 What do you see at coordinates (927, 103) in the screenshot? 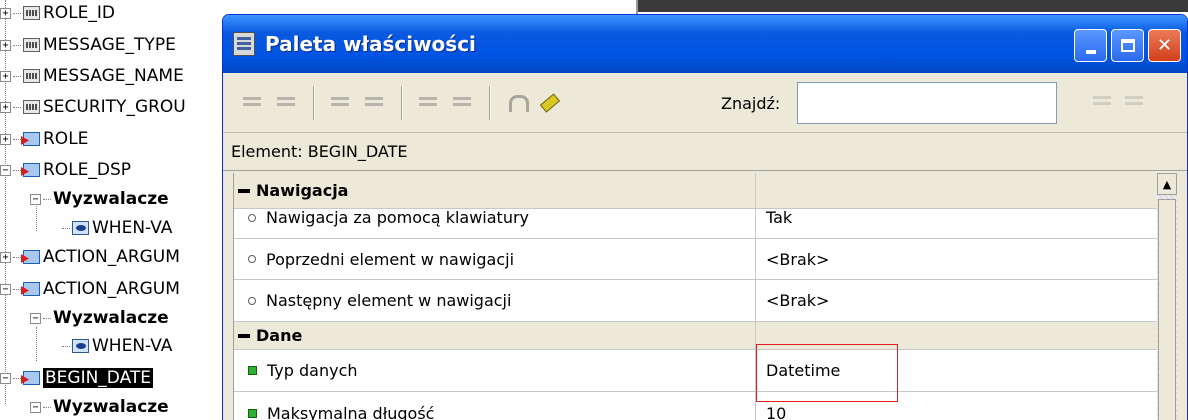
I see `find-input` at bounding box center [927, 103].